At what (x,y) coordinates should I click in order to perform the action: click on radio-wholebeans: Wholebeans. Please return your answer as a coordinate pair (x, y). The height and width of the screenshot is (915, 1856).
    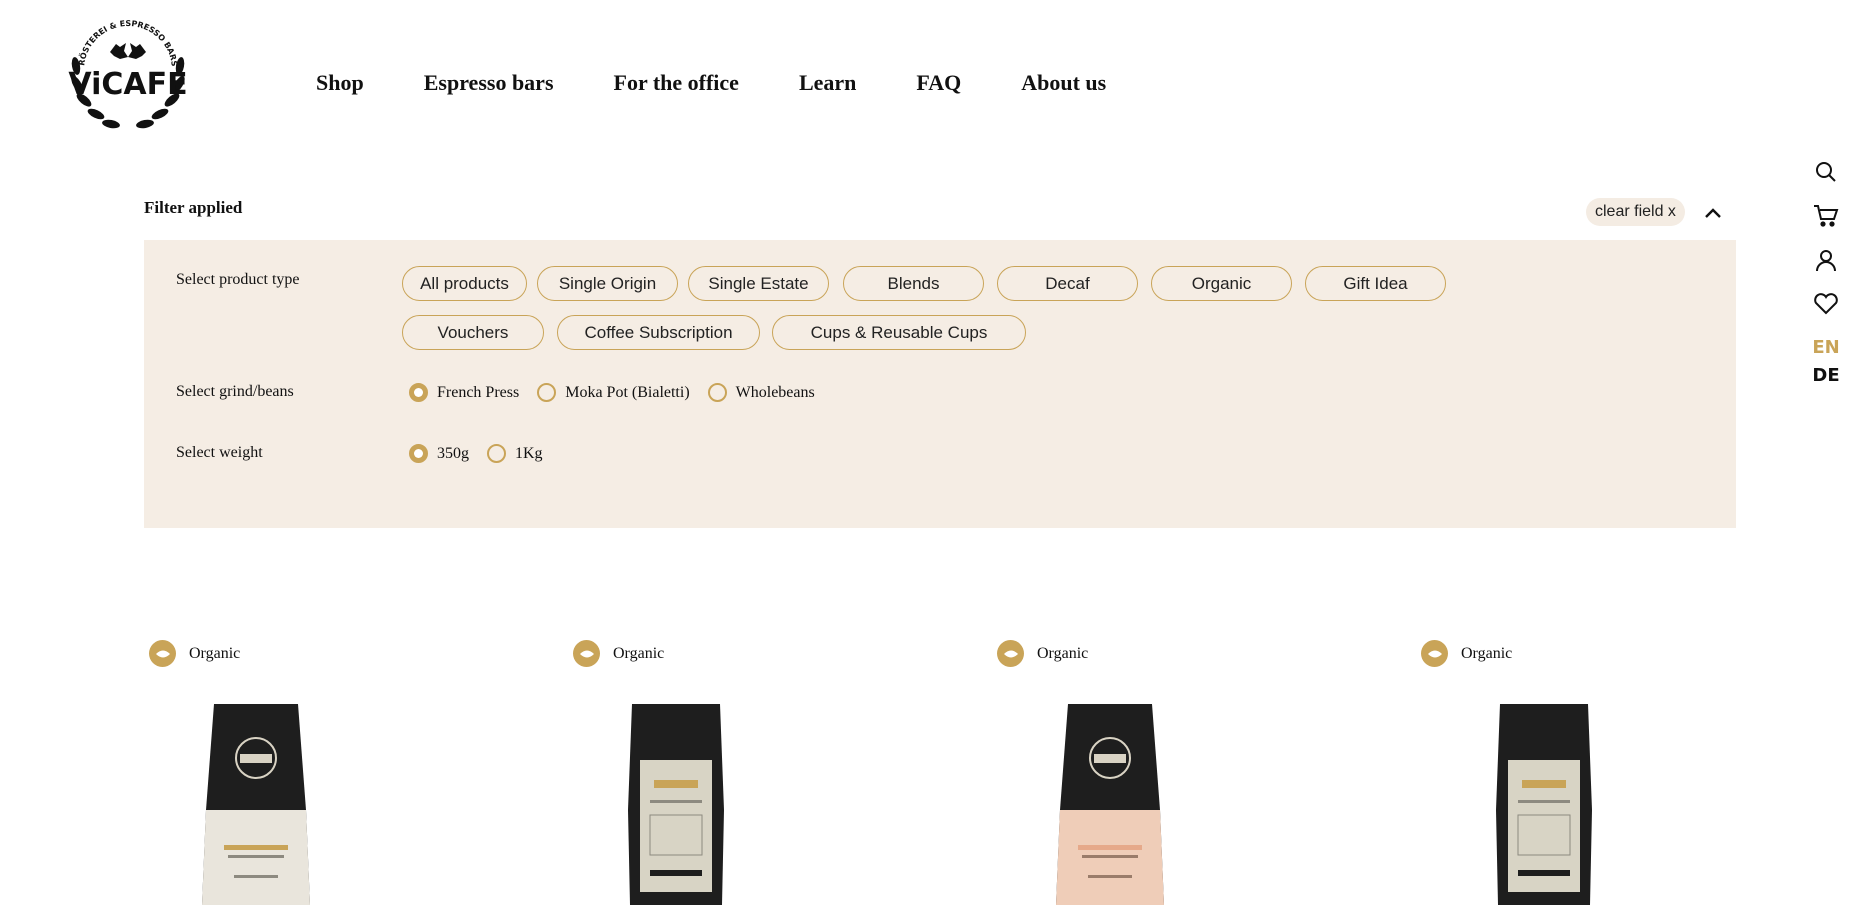
    Looking at the image, I should click on (761, 392).